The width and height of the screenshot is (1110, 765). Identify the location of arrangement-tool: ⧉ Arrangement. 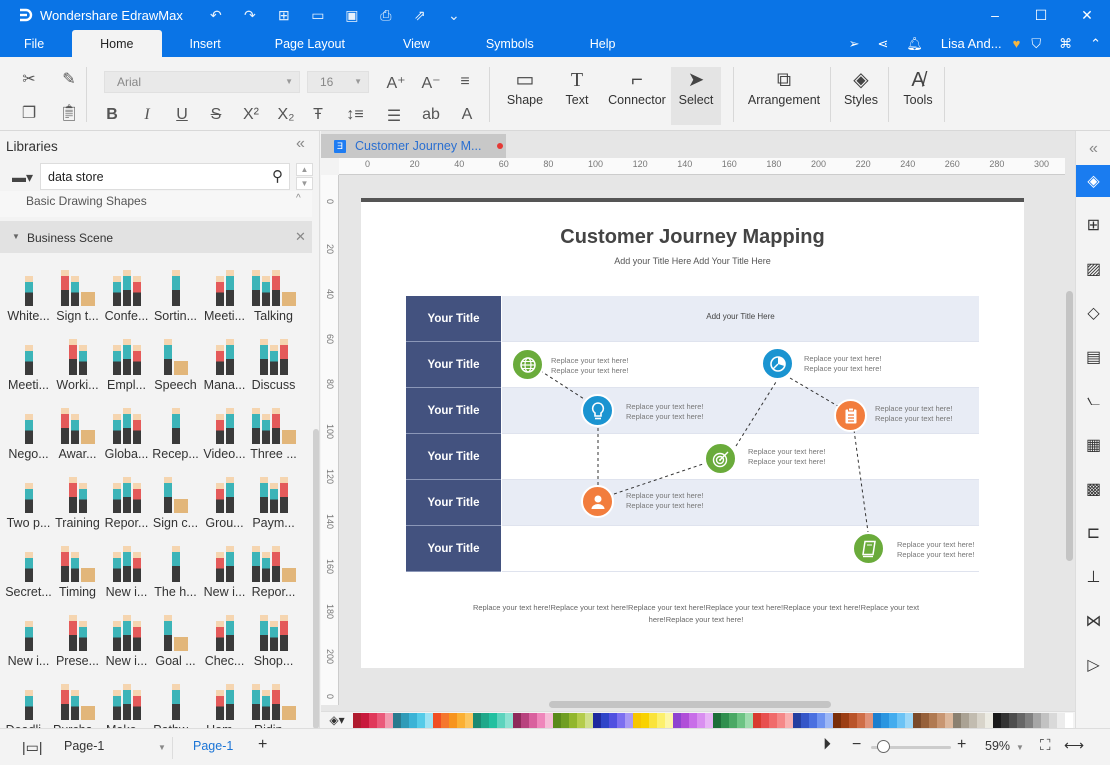
(784, 96).